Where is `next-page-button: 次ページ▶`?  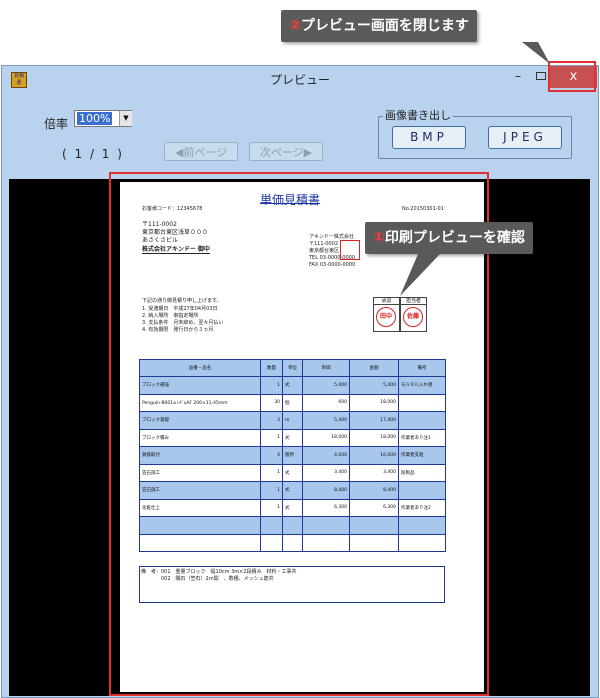 next-page-button: 次ページ▶ is located at coordinates (286, 151).